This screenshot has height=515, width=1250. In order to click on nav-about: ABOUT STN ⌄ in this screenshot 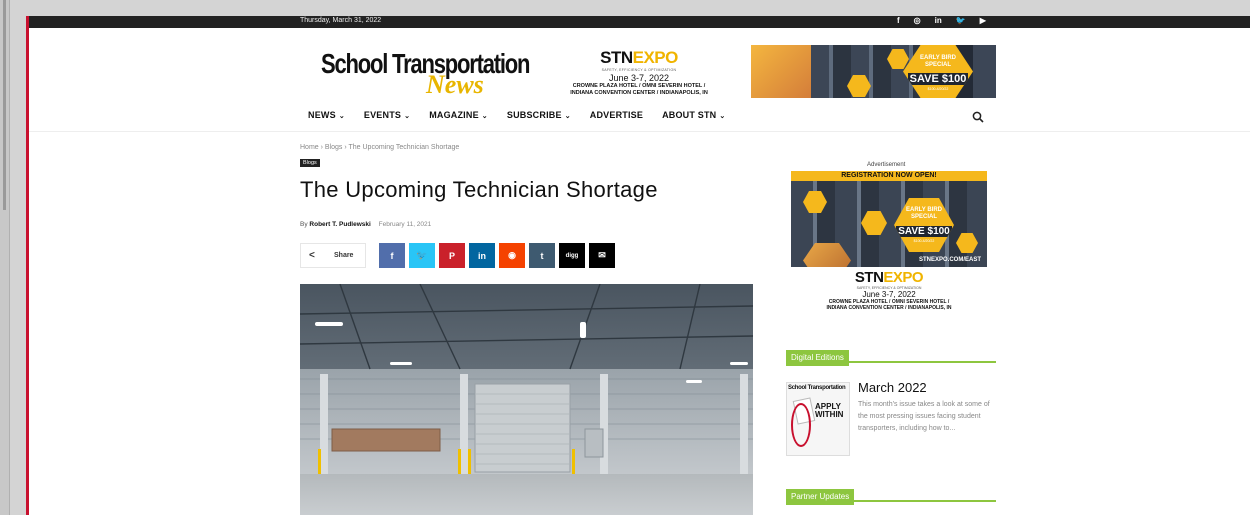, I will do `click(693, 115)`.